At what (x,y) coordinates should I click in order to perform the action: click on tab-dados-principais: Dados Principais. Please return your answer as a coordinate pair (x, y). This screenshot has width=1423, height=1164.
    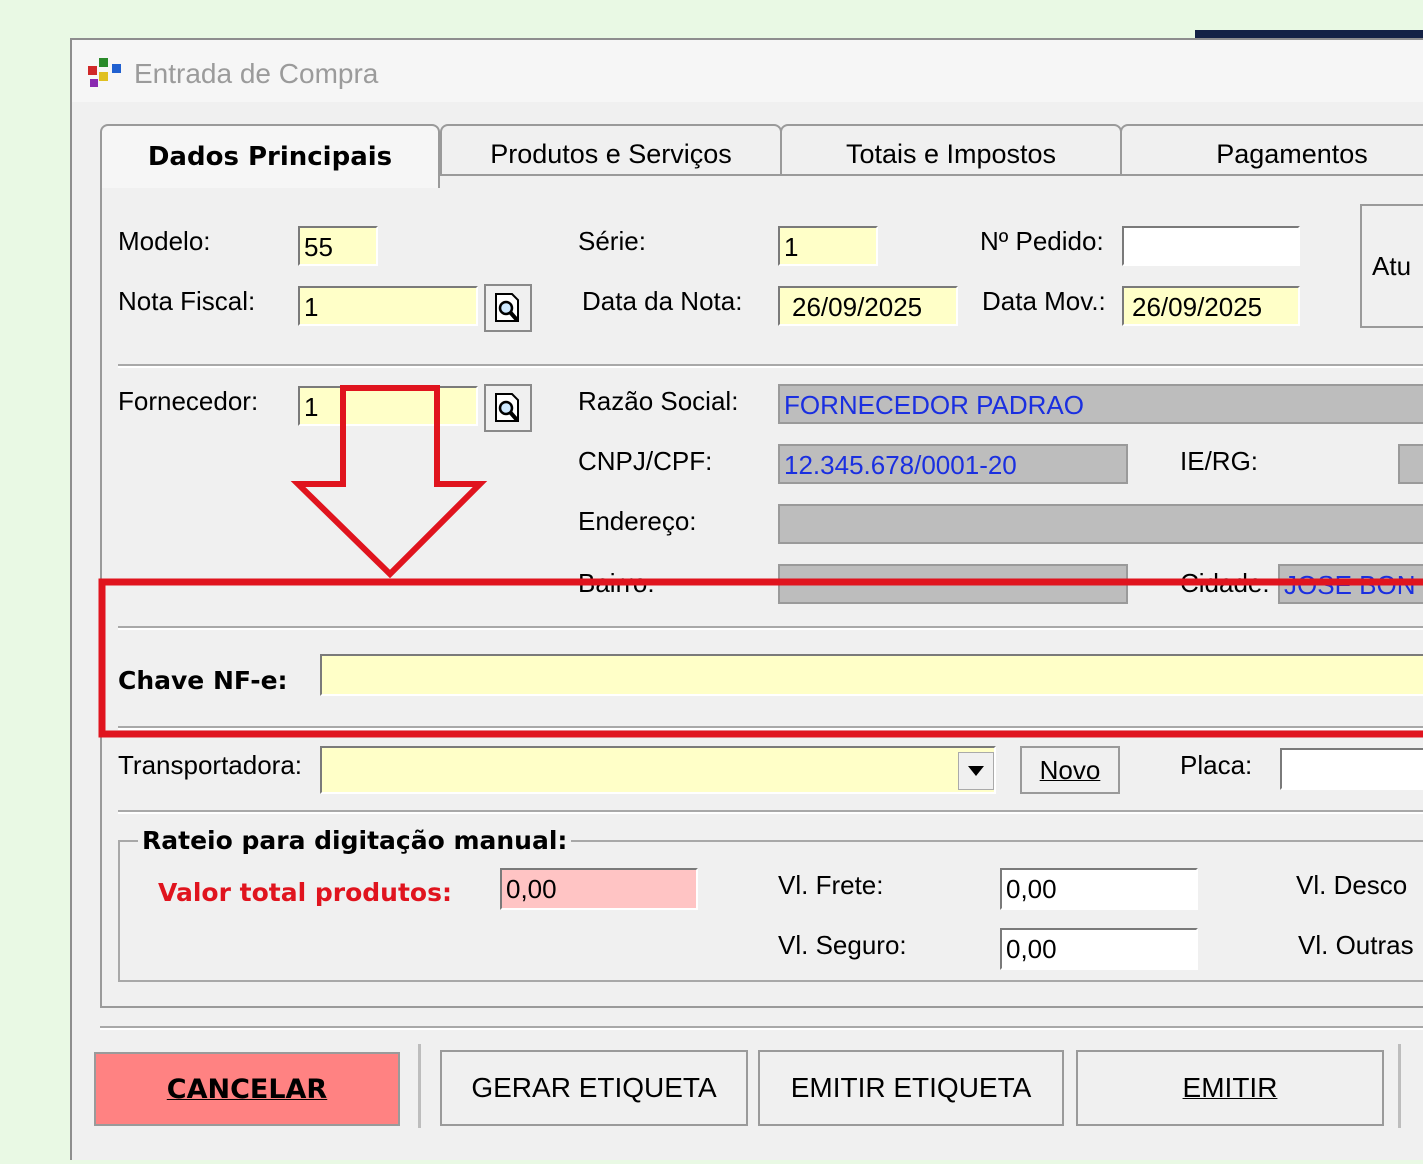
    Looking at the image, I should click on (270, 156).